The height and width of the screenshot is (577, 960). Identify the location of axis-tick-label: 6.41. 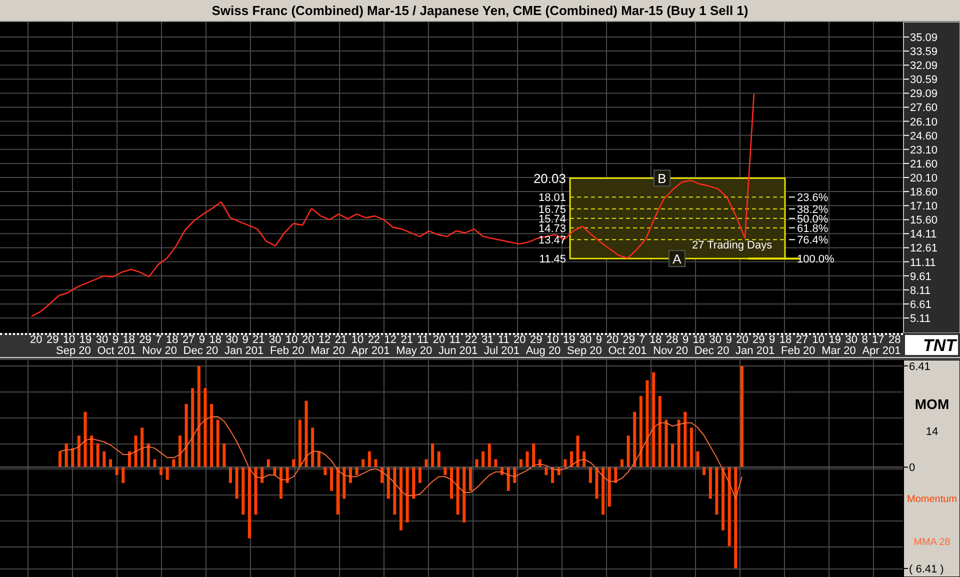
(919, 366).